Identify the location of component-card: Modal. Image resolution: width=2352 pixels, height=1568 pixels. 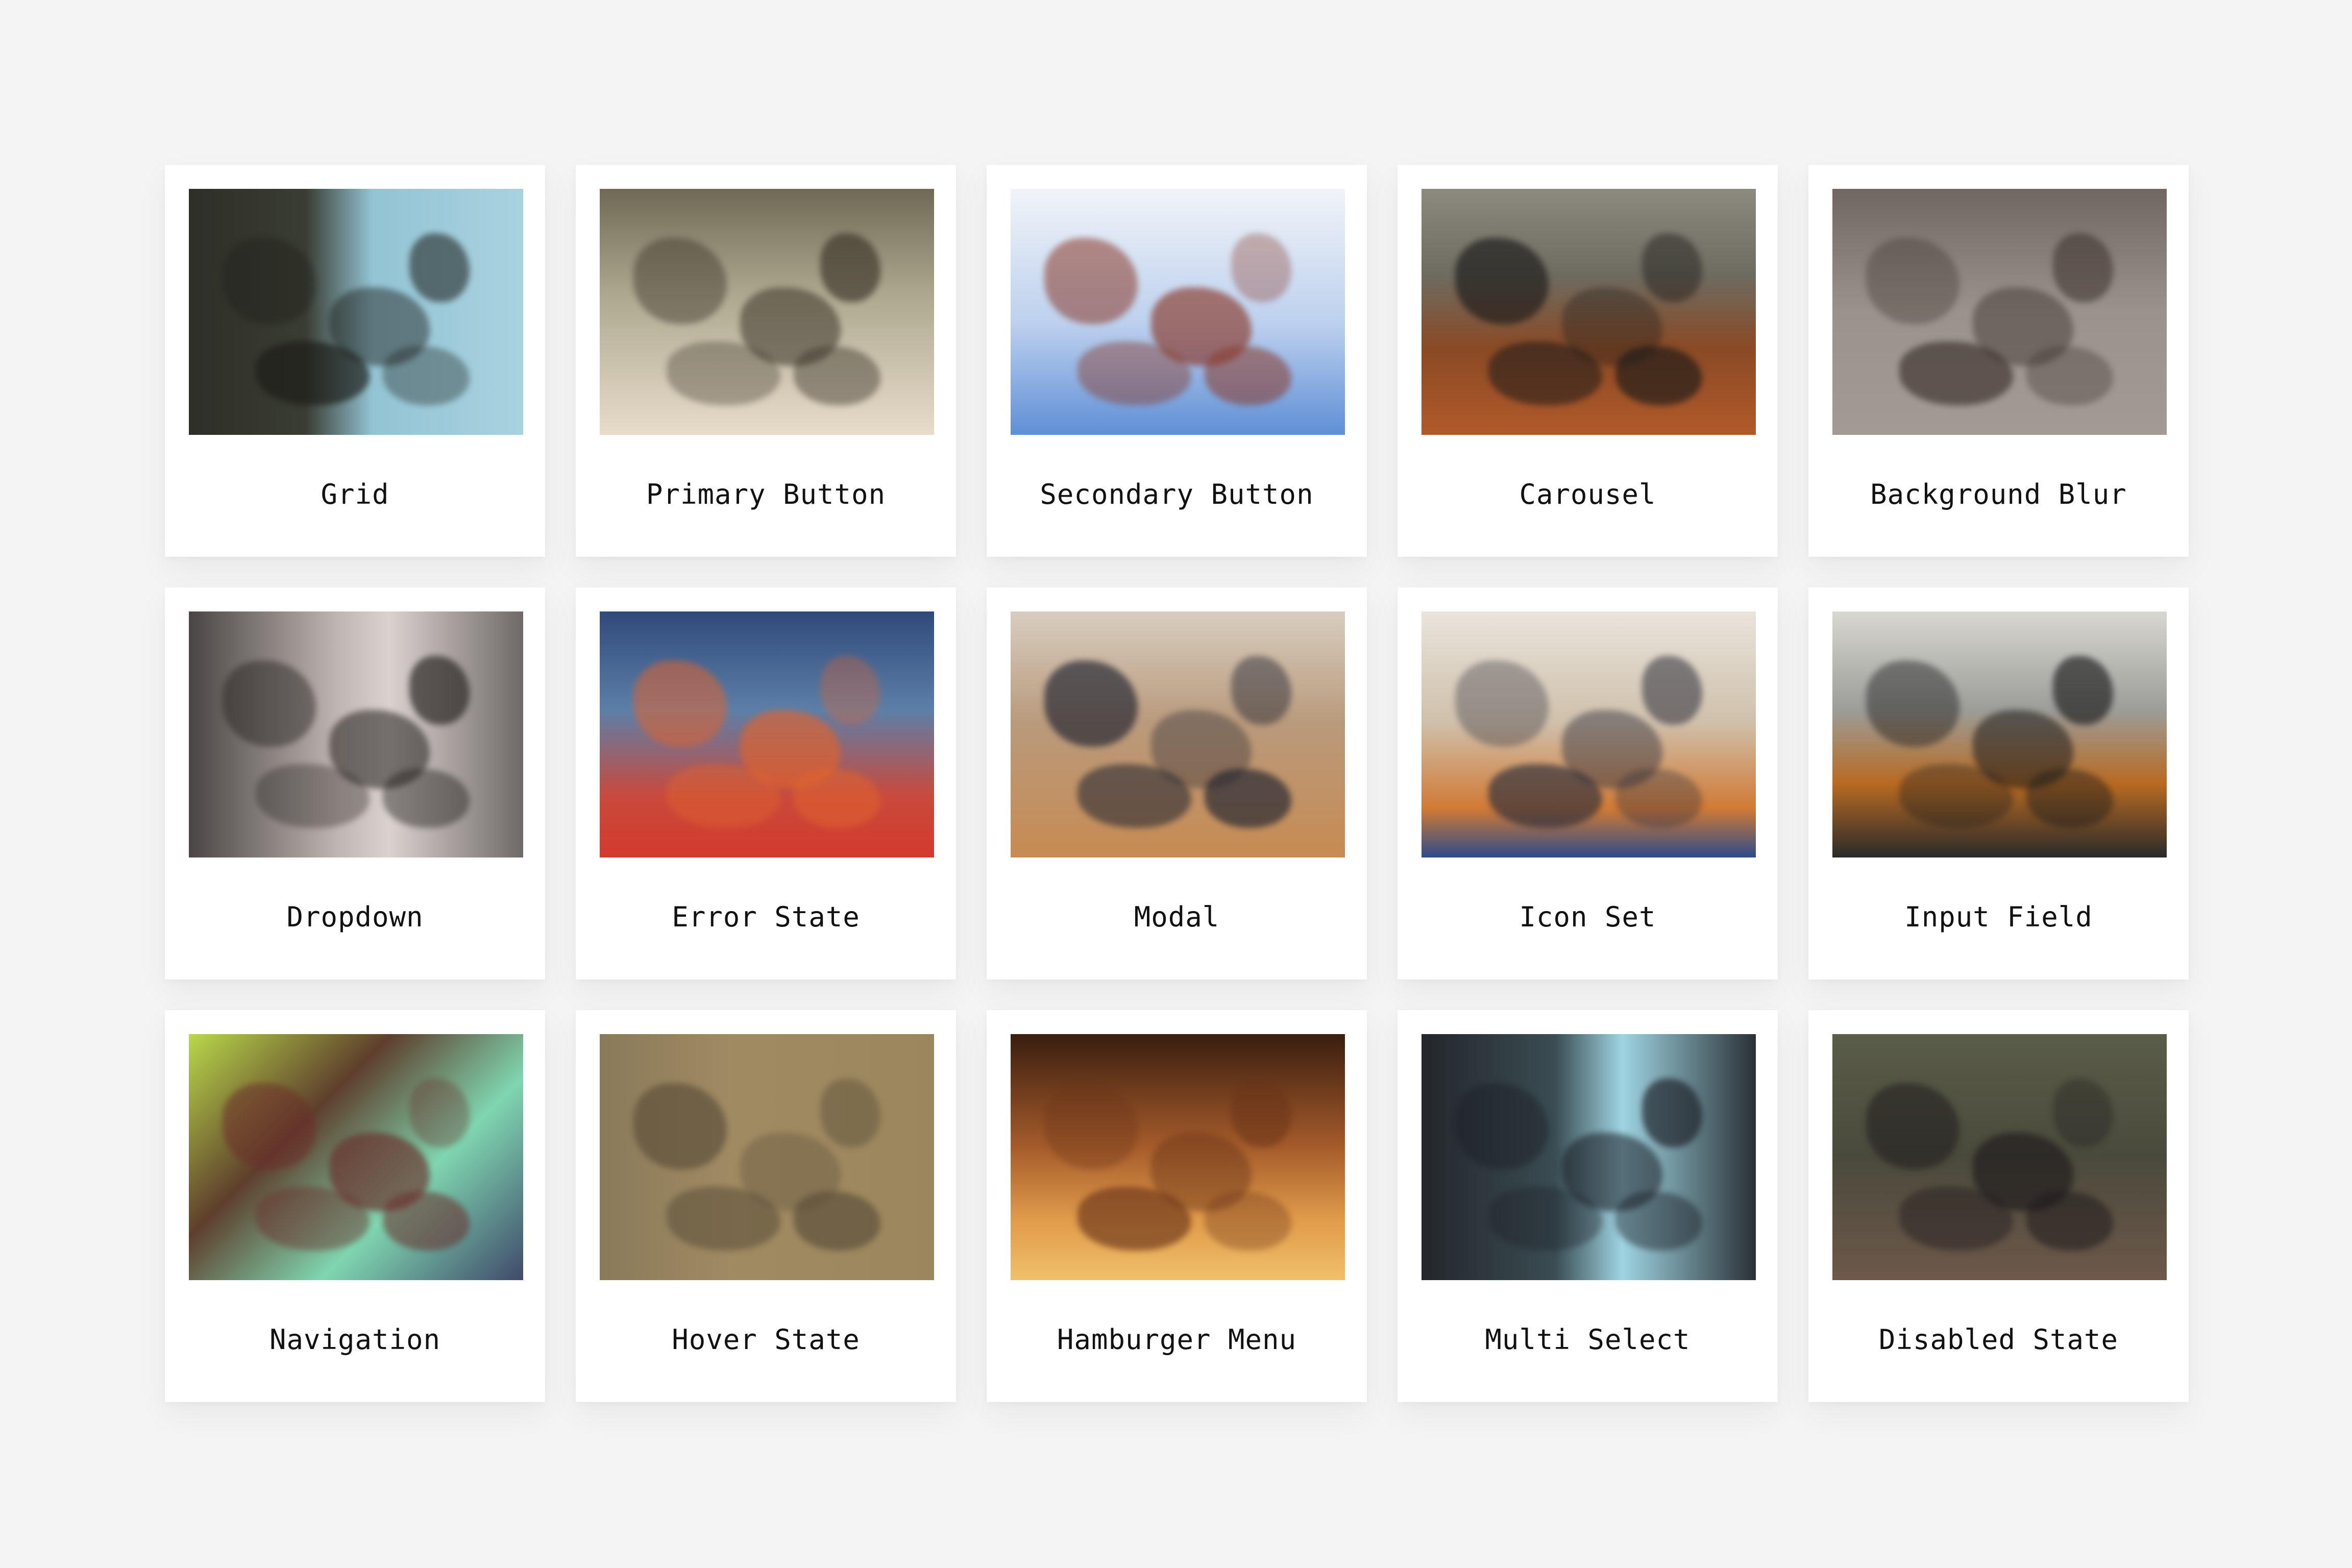
(1177, 783).